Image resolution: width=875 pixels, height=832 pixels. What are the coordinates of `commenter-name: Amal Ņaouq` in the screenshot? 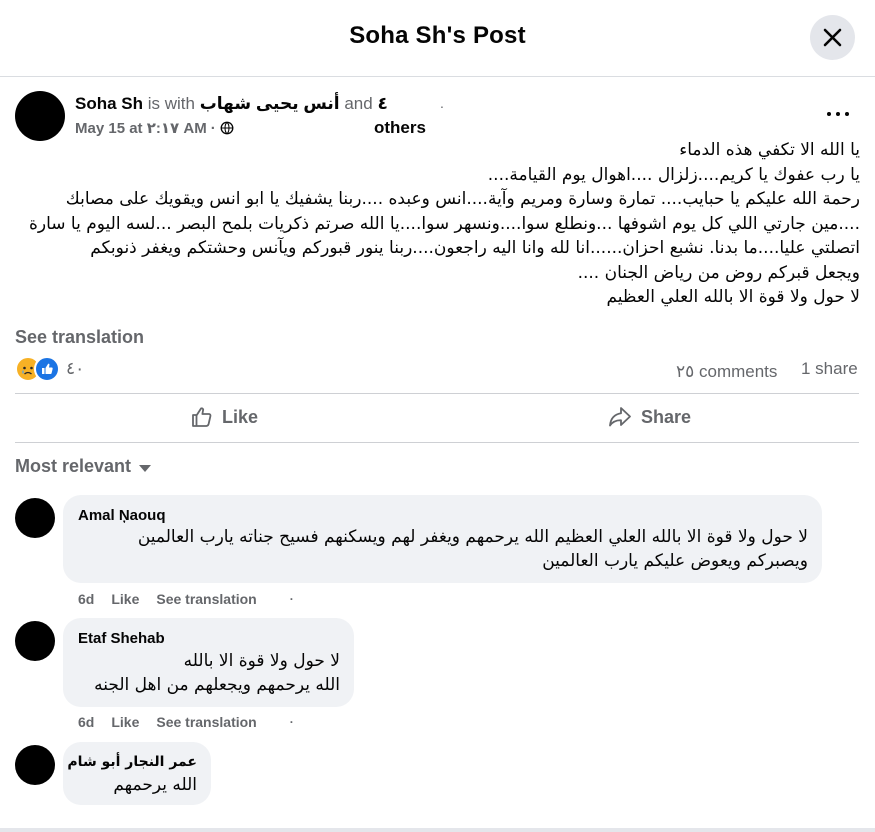 It's located at (122, 515).